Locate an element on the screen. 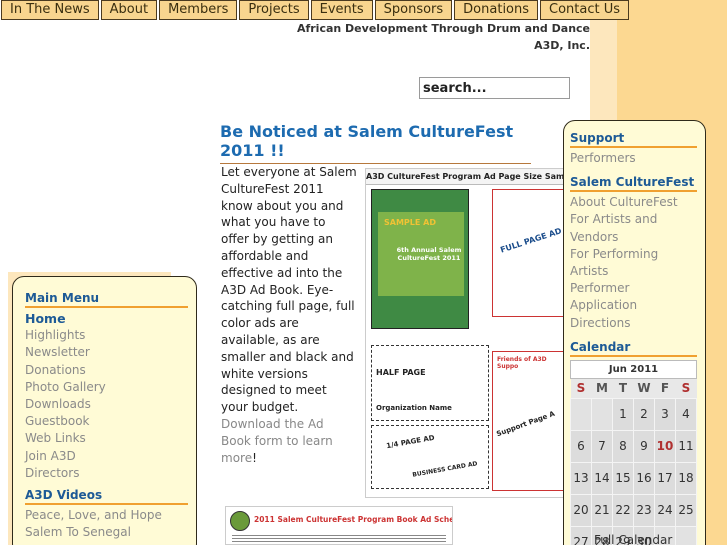 The height and width of the screenshot is (545, 727). menu-item-donations: Donations is located at coordinates (106, 370).